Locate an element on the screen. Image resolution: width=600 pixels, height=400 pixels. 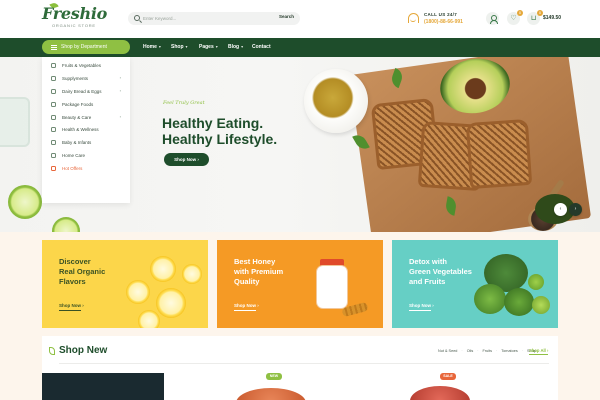
dept-item-dairy-bread-eggs: Dairy Bread & Eggs › is located at coordinates (86, 91).